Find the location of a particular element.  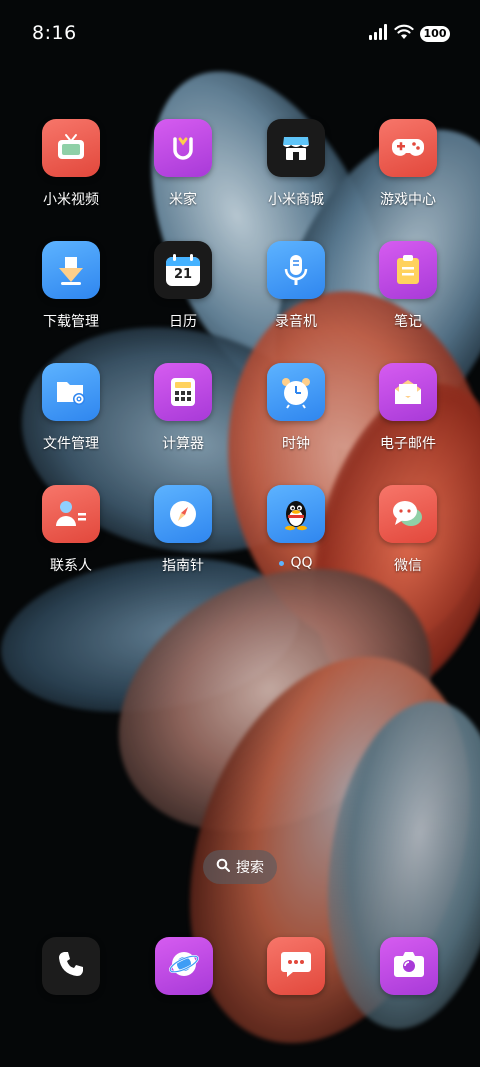

app-notes: 笔记 is located at coordinates (408, 286).